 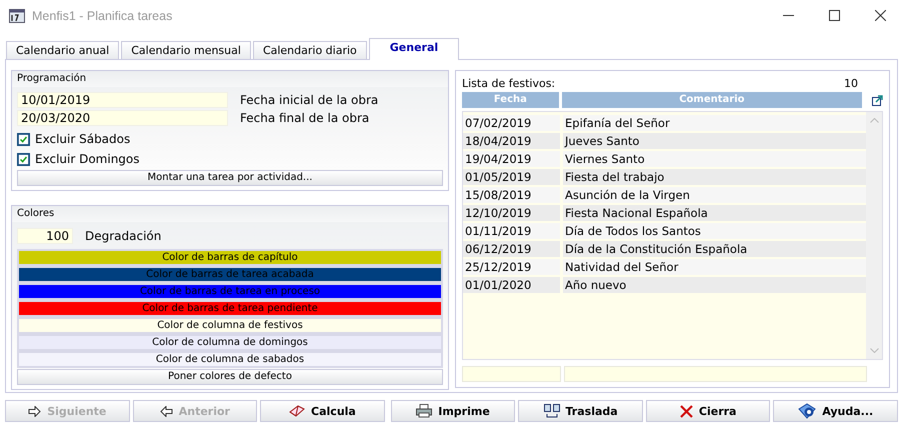 What do you see at coordinates (82, 139) in the screenshot?
I see `checkbox-label: Excluir Sábados` at bounding box center [82, 139].